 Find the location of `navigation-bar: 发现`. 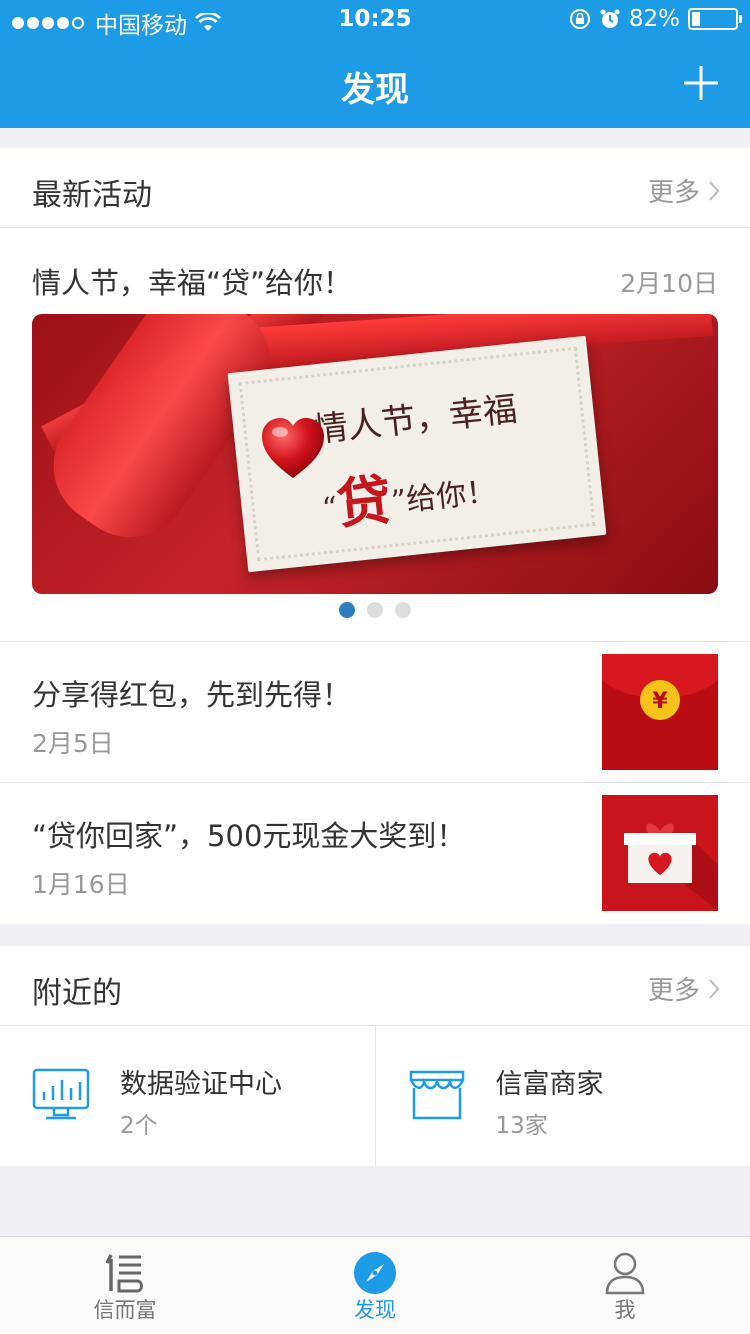

navigation-bar: 发现 is located at coordinates (375, 84).